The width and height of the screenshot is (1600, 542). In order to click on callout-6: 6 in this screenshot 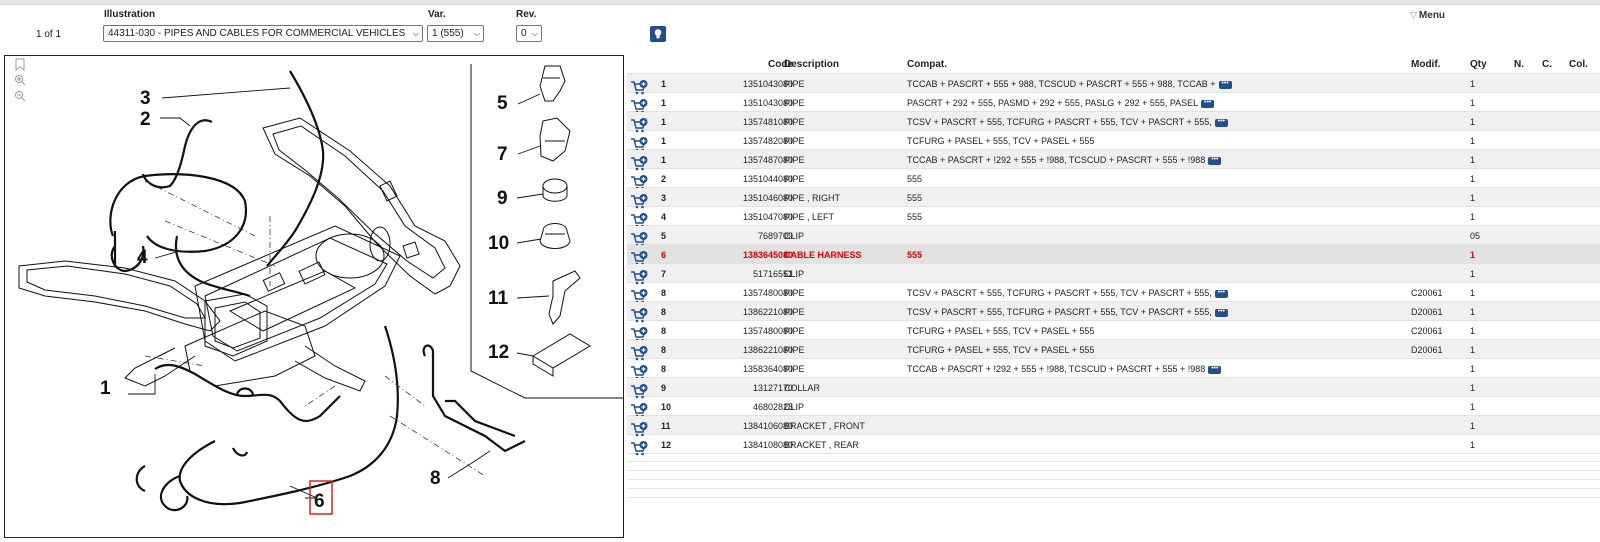, I will do `click(319, 501)`.